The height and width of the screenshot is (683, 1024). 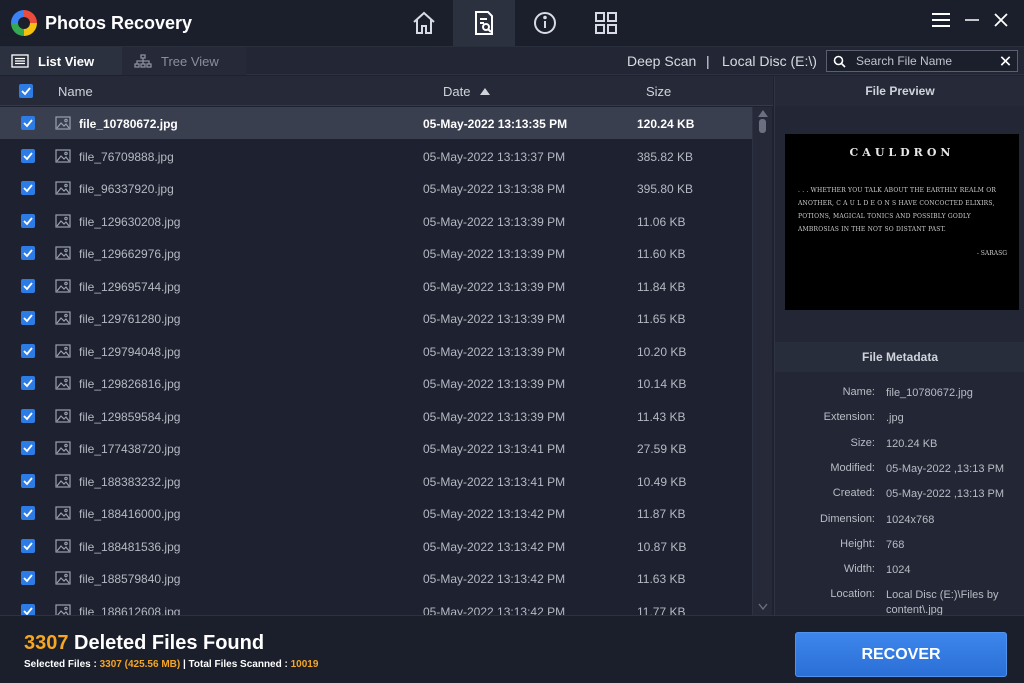 I want to click on metadata-key: Name:, so click(x=858, y=392).